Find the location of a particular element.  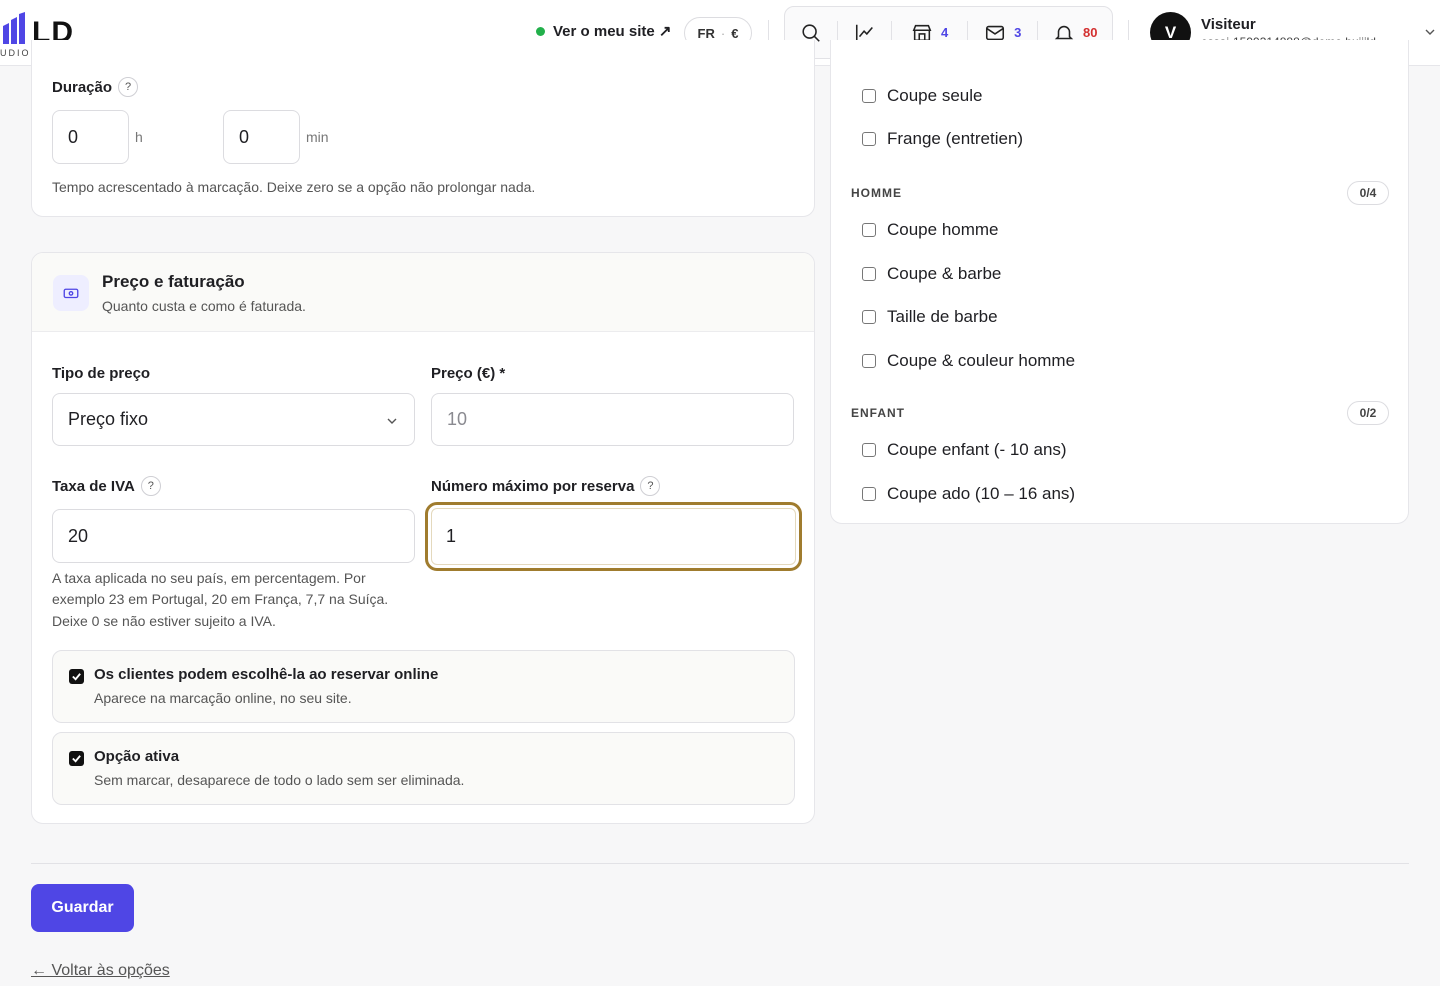

service-item: Coupe ado (10 – 16 ans) is located at coordinates (968, 494).